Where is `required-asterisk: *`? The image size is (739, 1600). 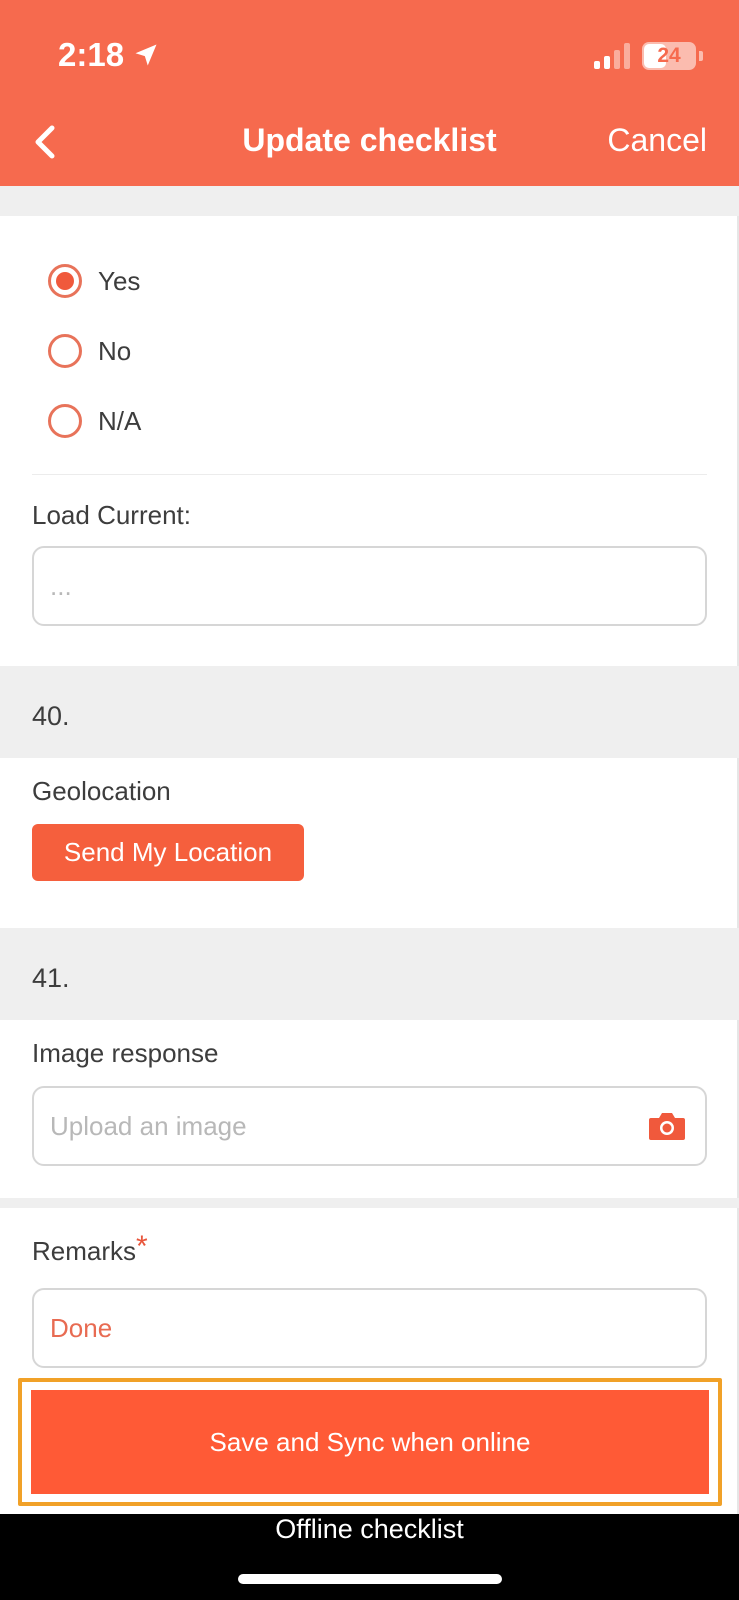 required-asterisk: * is located at coordinates (142, 1246).